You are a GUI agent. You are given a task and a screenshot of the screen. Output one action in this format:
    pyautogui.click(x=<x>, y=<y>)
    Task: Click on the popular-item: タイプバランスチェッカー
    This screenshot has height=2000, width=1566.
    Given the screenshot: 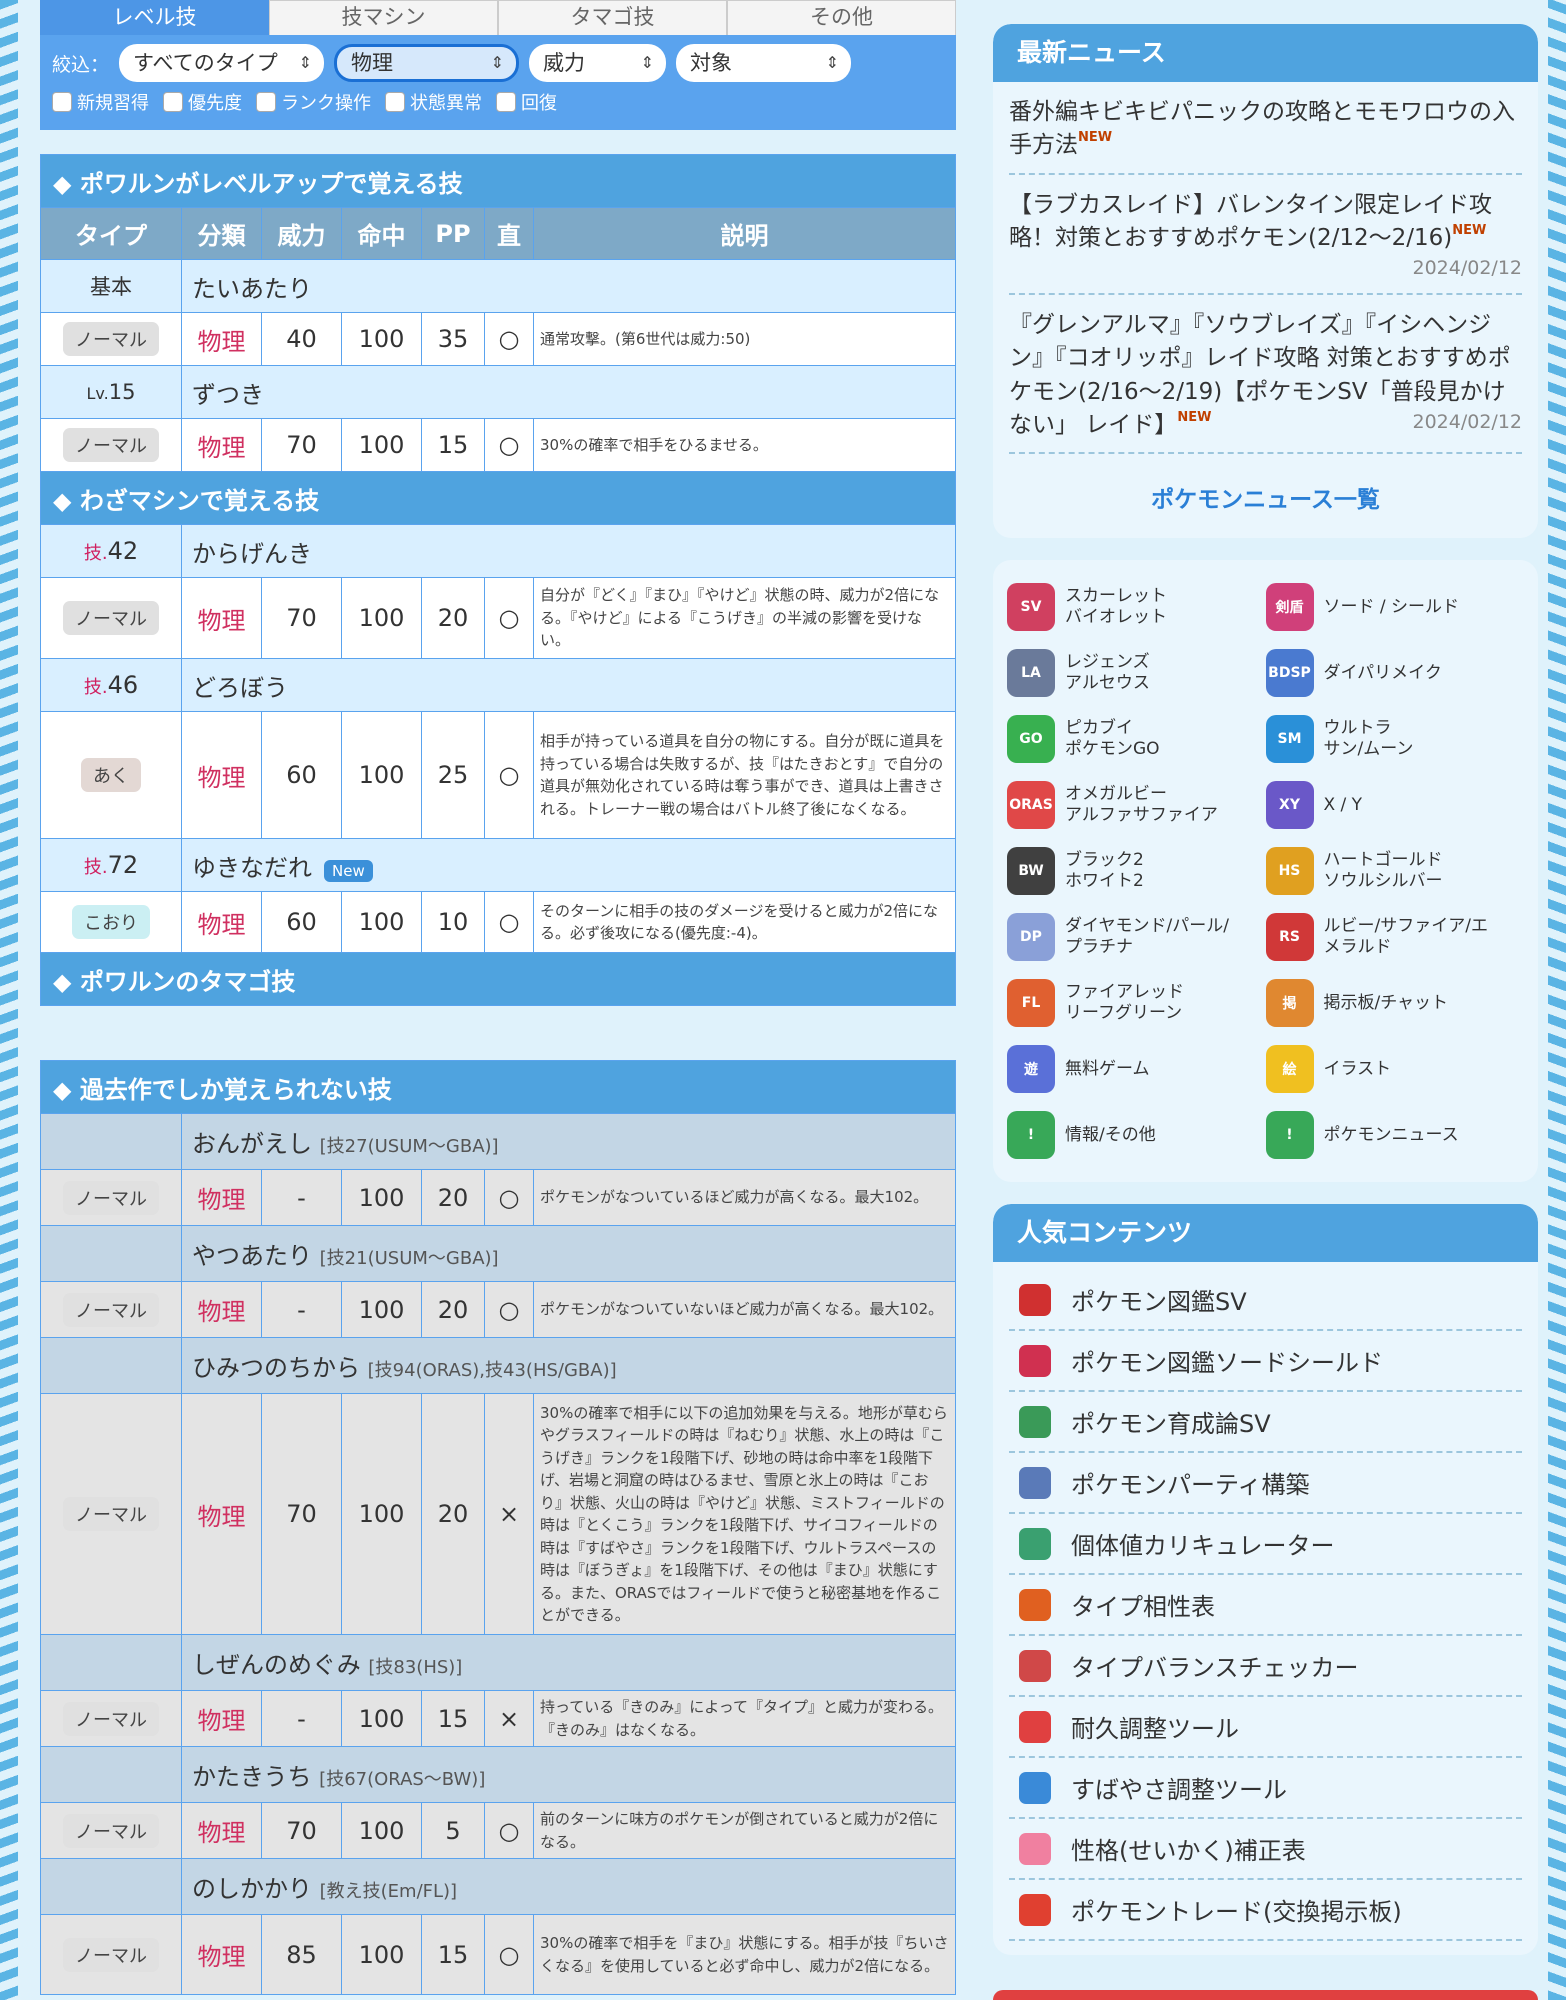 What is the action you would take?
    pyautogui.click(x=1265, y=1667)
    